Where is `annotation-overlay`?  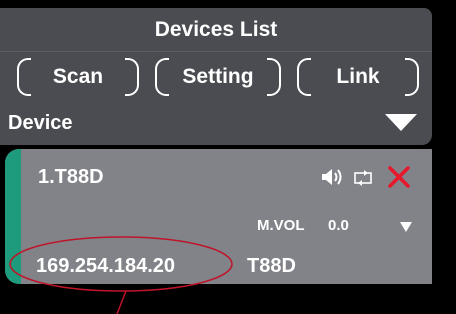
annotation-overlay is located at coordinates (121, 275).